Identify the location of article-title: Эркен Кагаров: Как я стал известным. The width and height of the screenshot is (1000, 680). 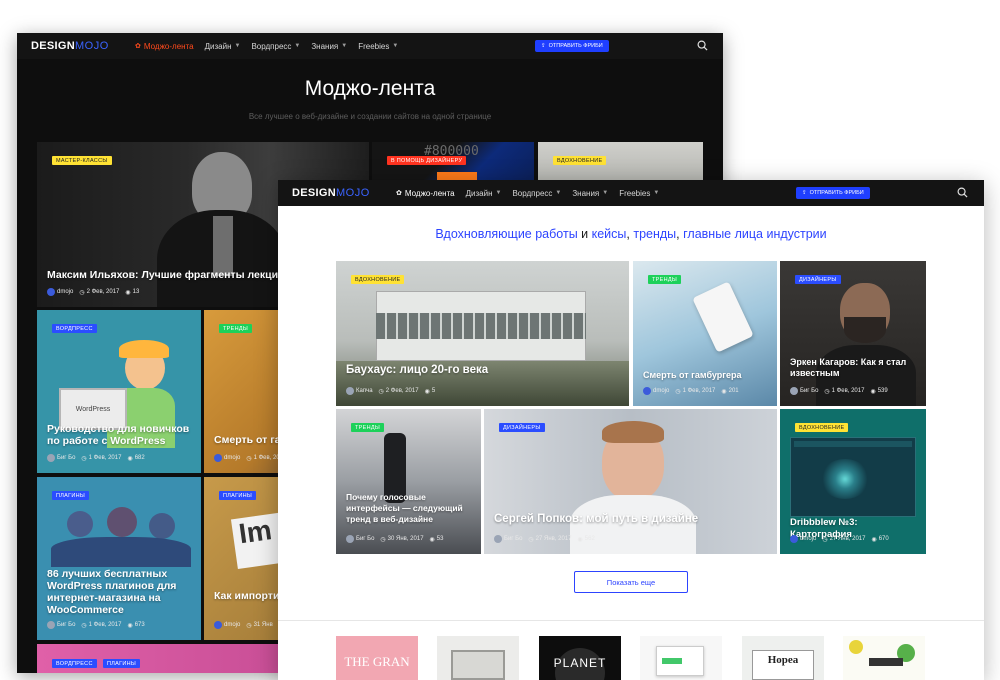
(854, 368).